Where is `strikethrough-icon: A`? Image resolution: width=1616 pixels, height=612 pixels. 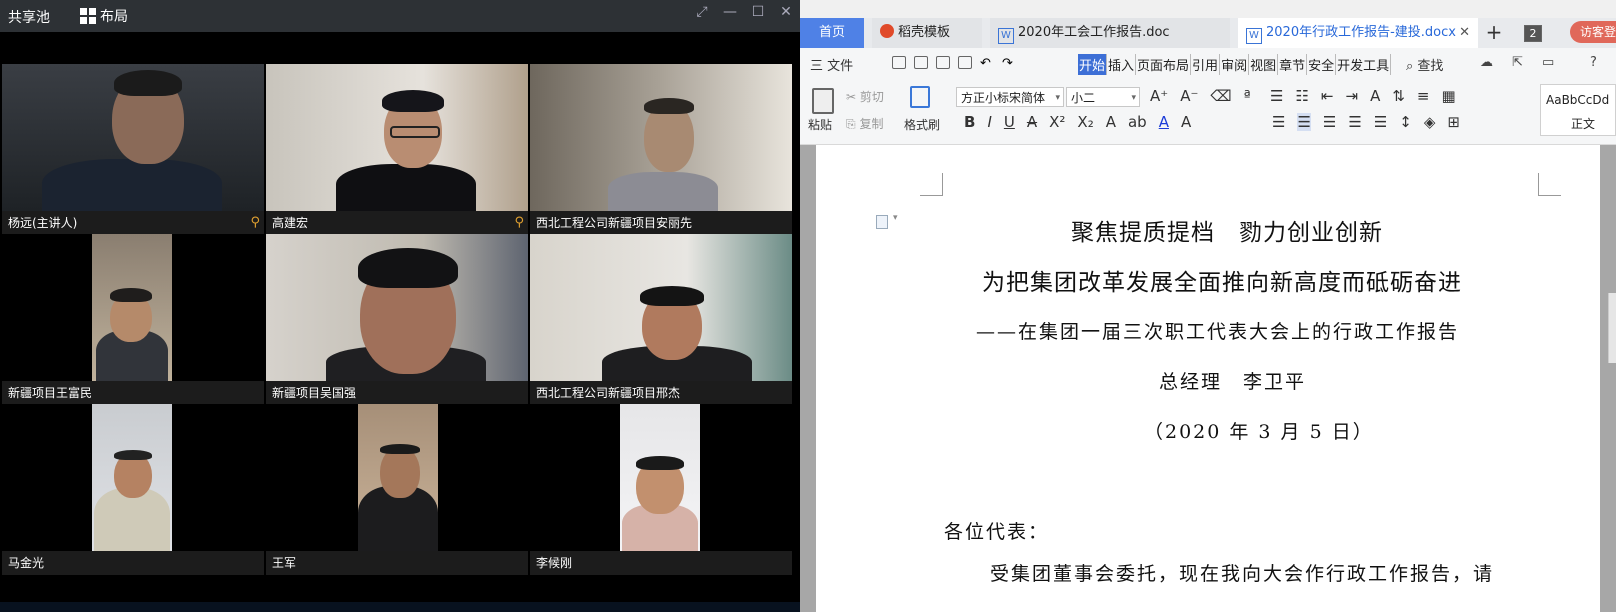
strikethrough-icon: A is located at coordinates (1032, 122).